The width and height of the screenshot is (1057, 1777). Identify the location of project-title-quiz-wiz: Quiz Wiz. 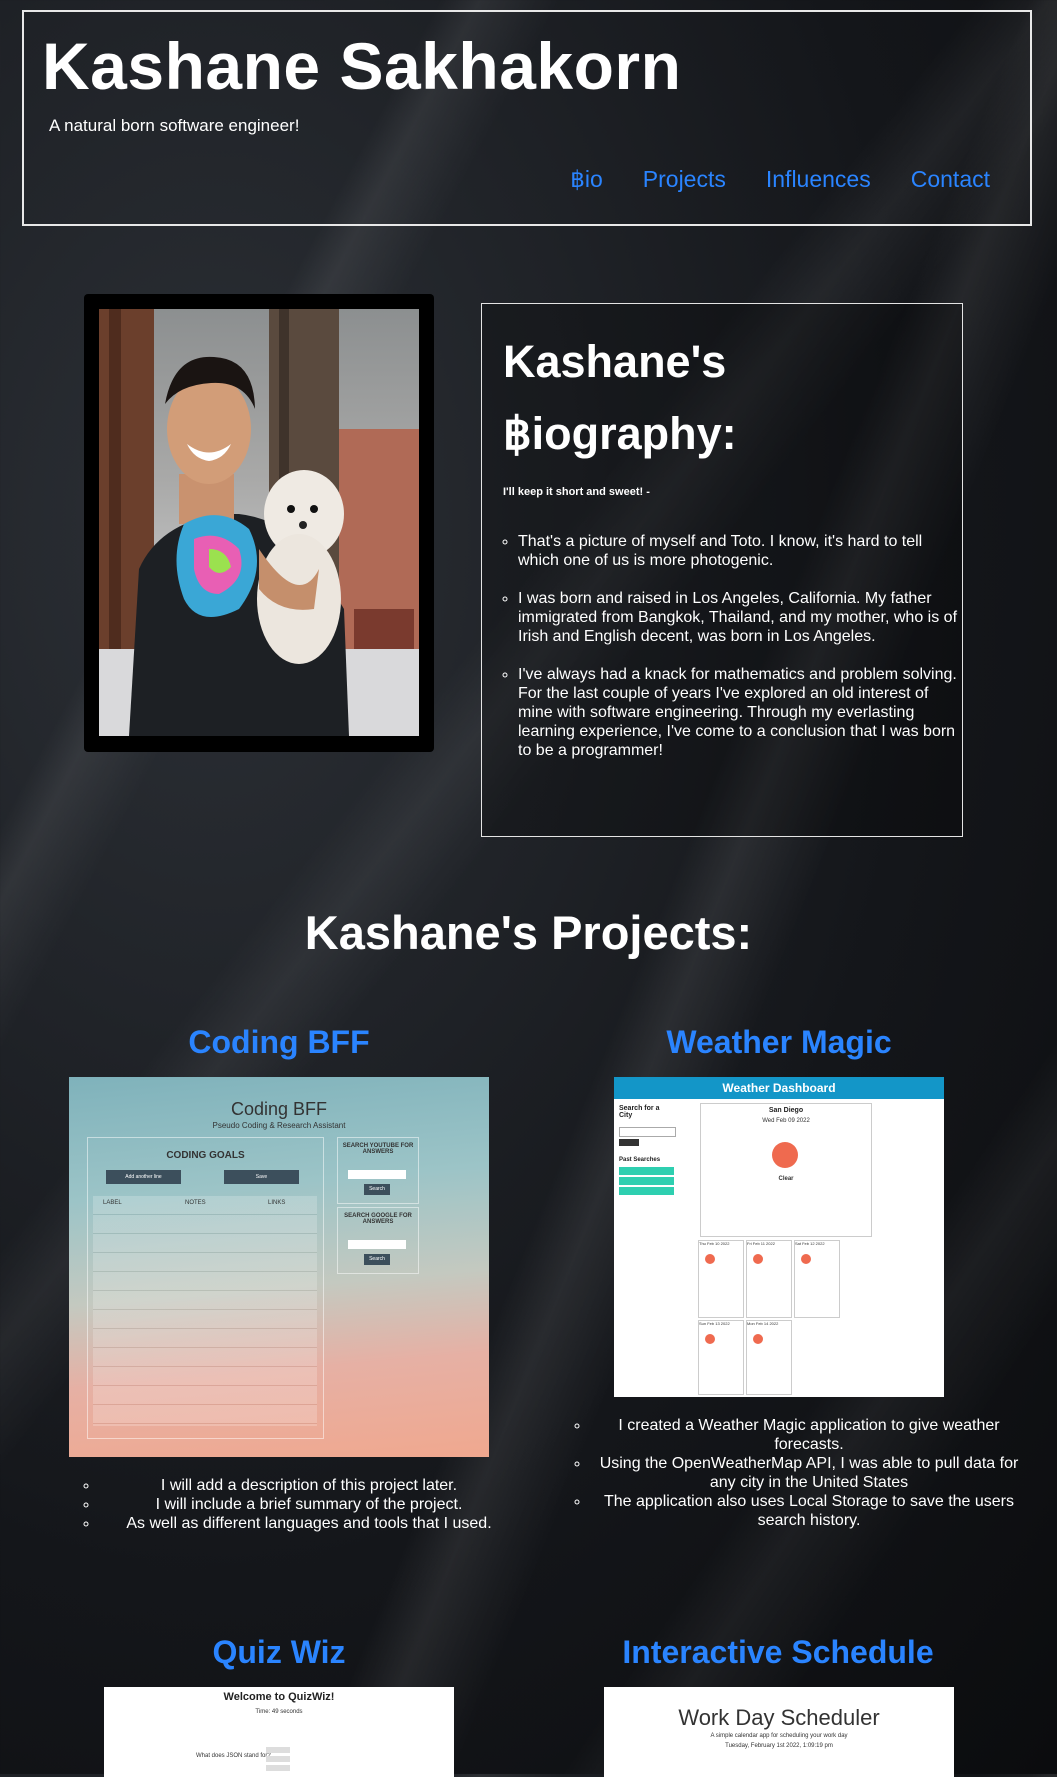
(279, 1652).